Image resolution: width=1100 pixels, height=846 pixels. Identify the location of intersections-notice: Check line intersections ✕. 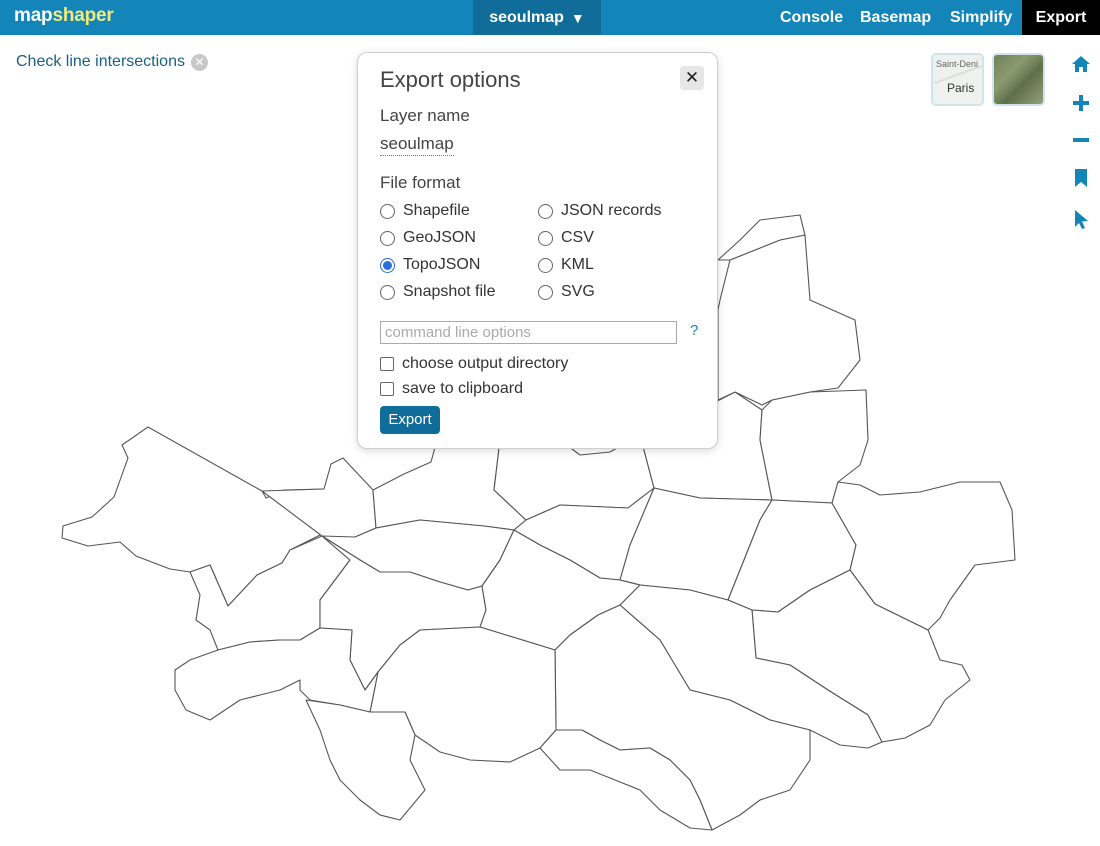
(112, 62).